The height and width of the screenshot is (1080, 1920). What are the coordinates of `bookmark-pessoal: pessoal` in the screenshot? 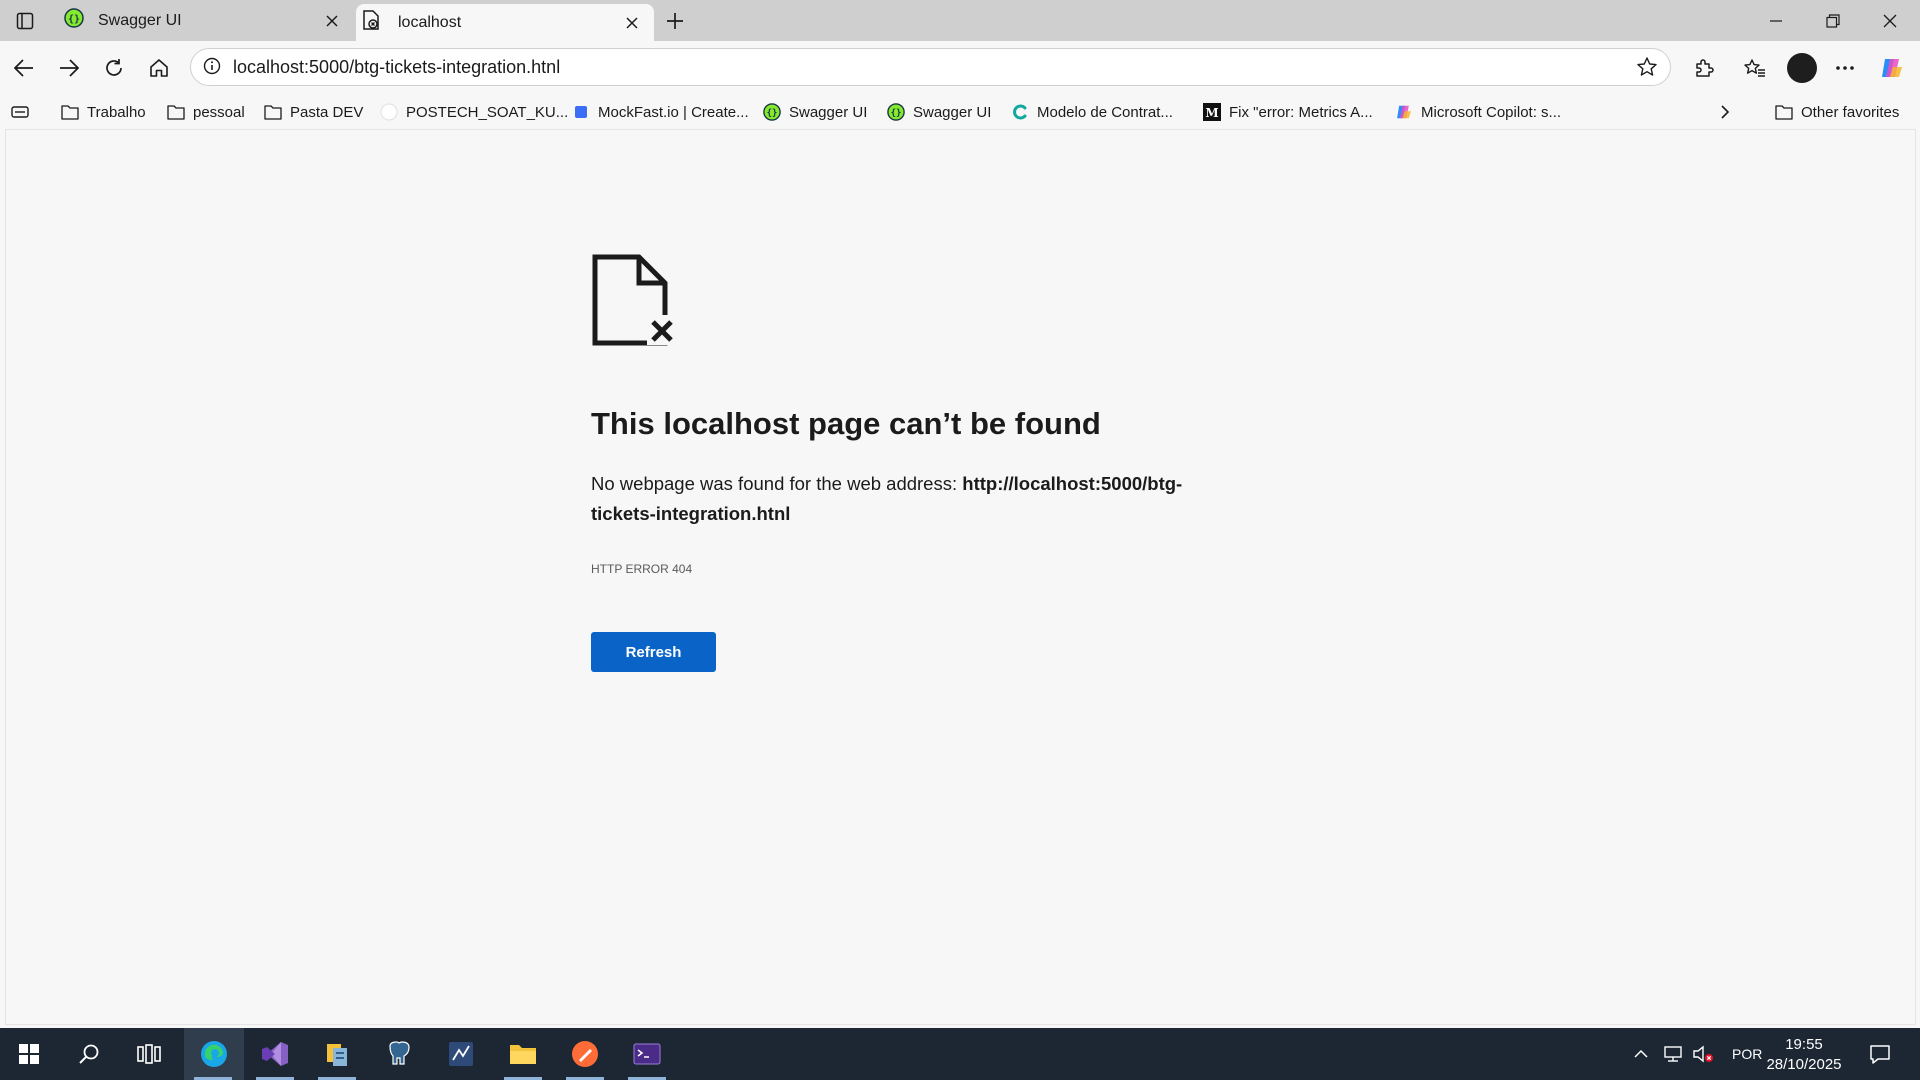 It's located at (206, 112).